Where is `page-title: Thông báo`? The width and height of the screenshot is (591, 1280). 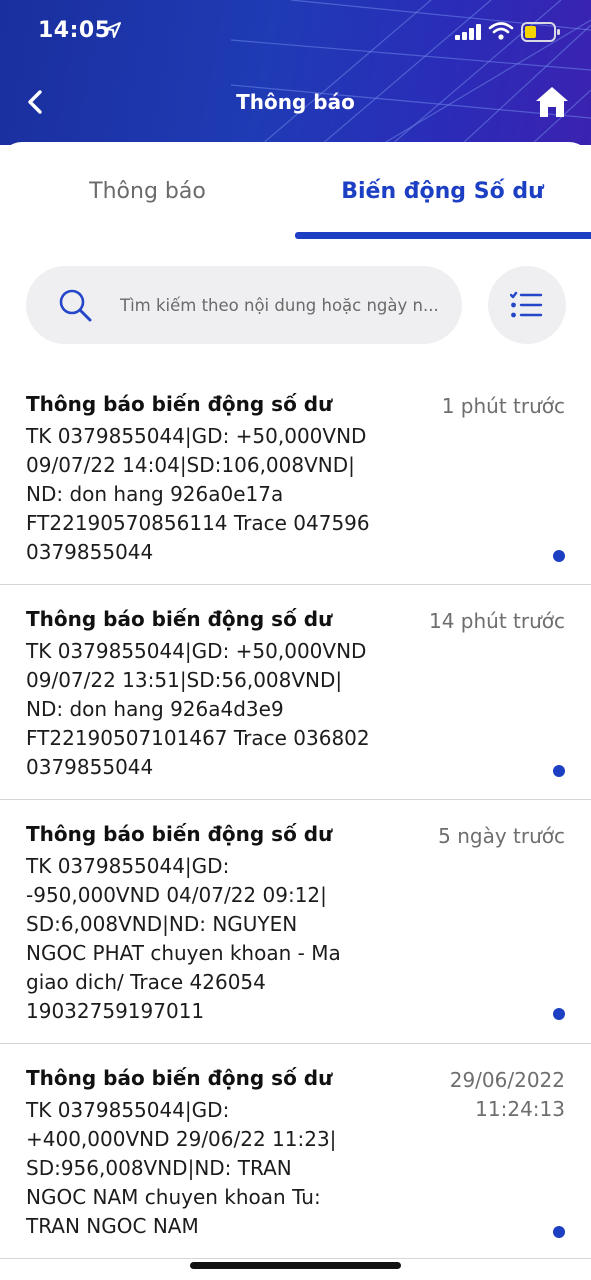
page-title: Thông báo is located at coordinates (295, 102).